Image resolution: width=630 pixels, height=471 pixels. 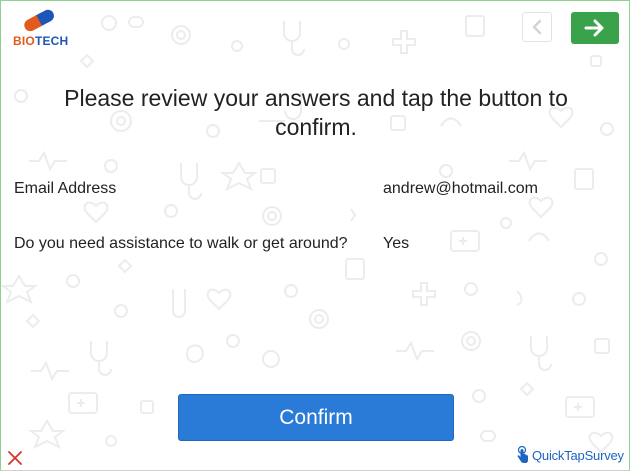 I want to click on arrow-right-icon, so click(x=594, y=28).